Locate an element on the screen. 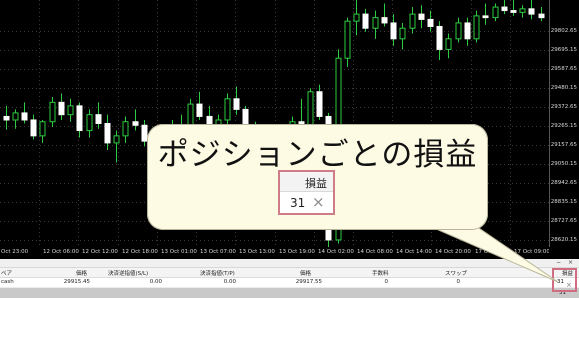 The image size is (579, 341). row-price: 29915.45 is located at coordinates (76, 282).